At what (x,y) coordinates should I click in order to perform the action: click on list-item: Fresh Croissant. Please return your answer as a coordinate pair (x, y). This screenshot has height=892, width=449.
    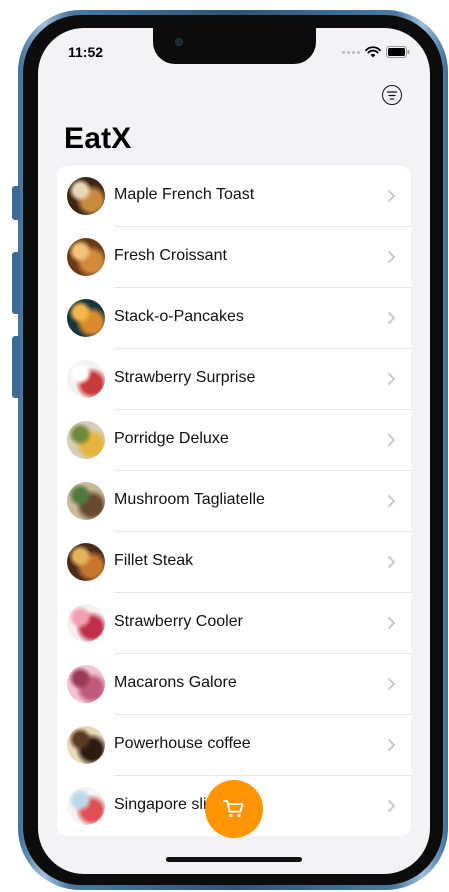
    Looking at the image, I should click on (234, 257).